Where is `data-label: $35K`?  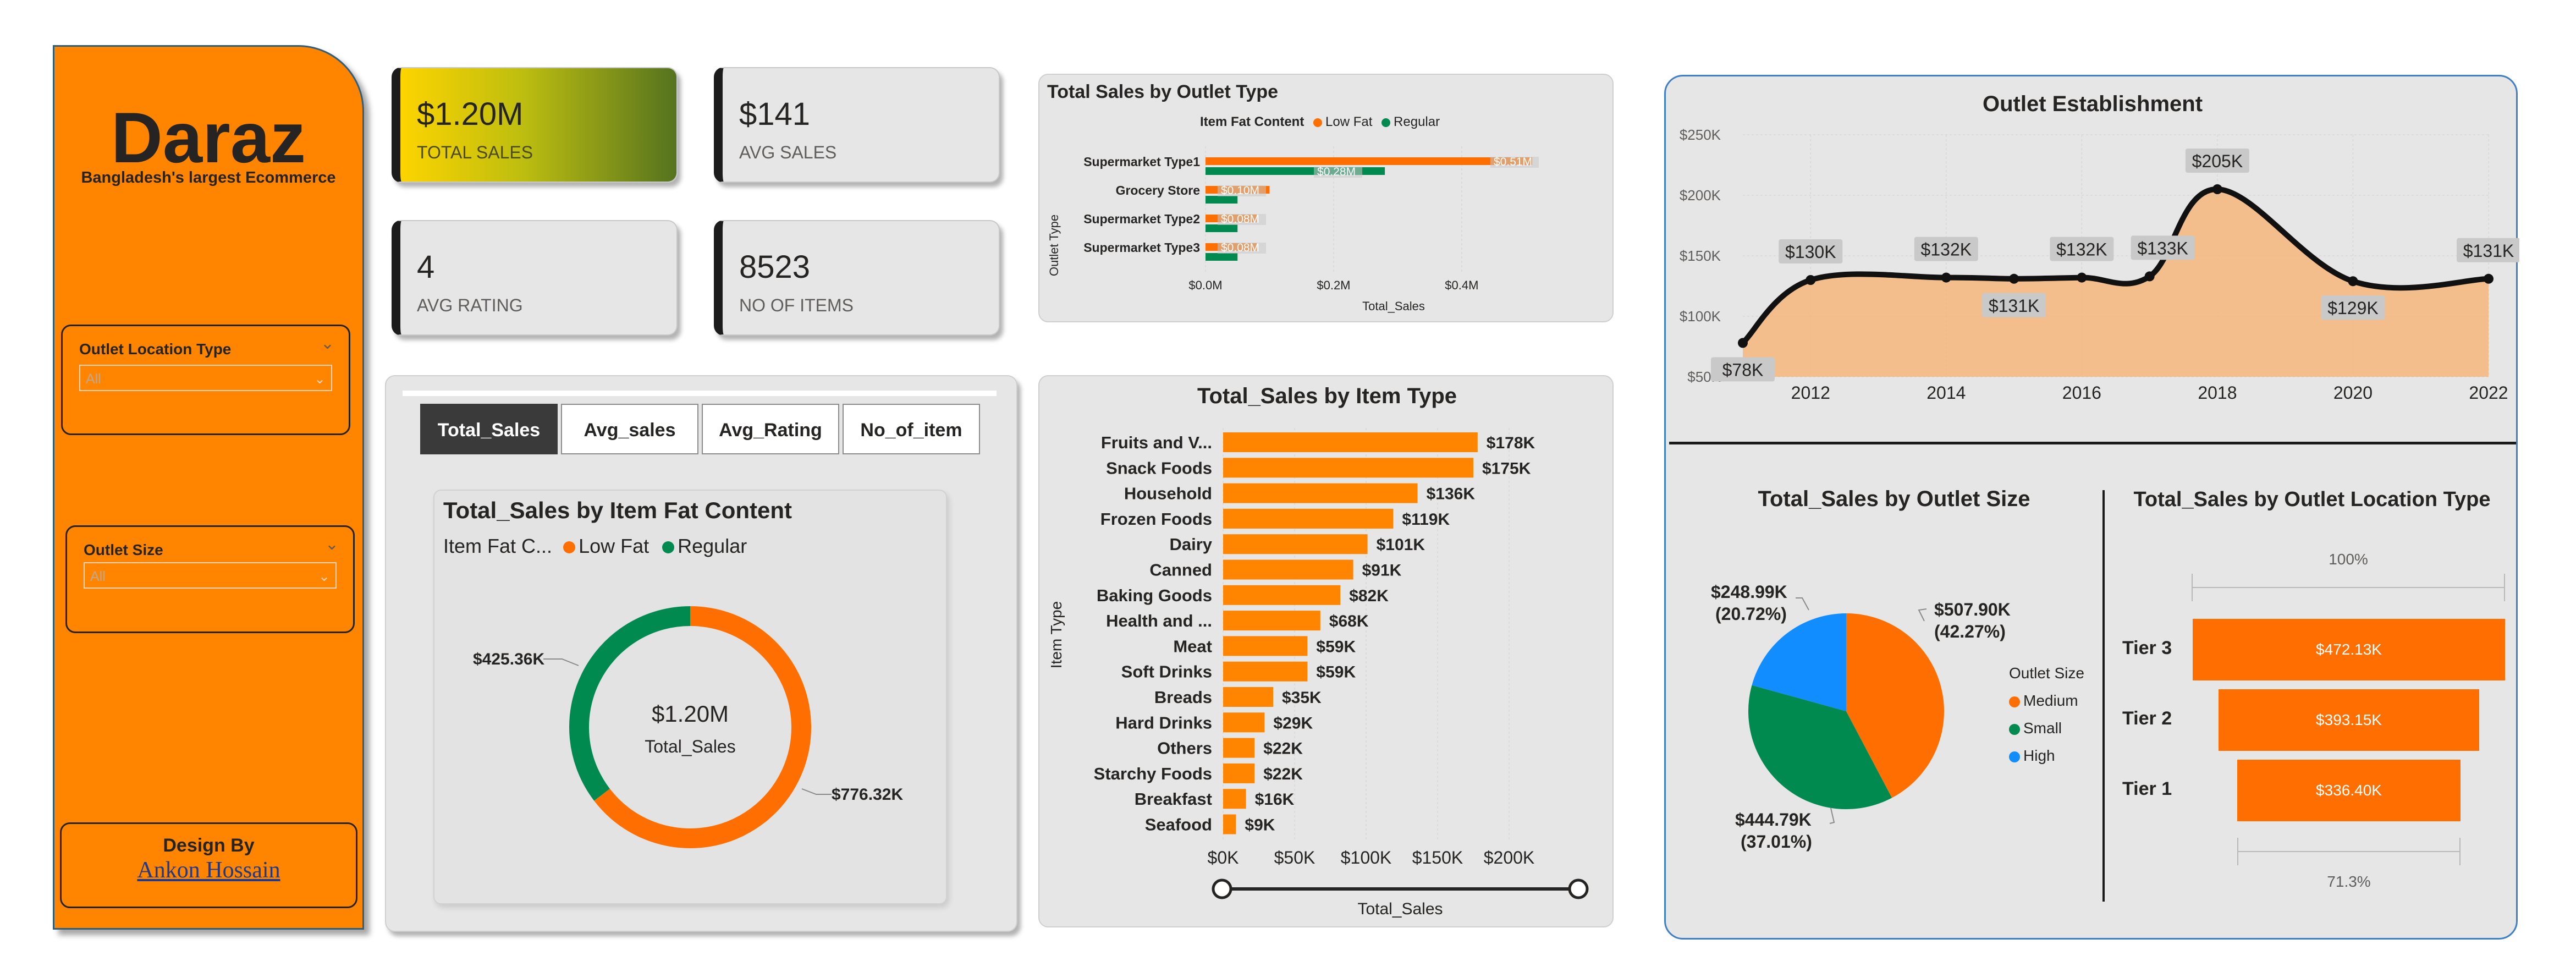
data-label: $35K is located at coordinates (1302, 698).